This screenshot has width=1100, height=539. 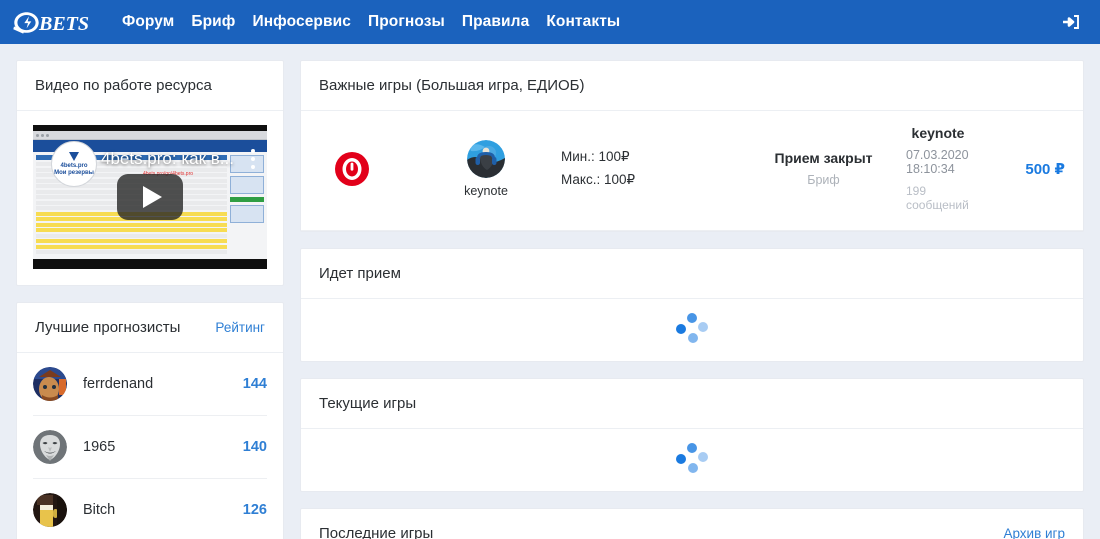 What do you see at coordinates (50, 510) in the screenshot?
I see `avatar-bitch` at bounding box center [50, 510].